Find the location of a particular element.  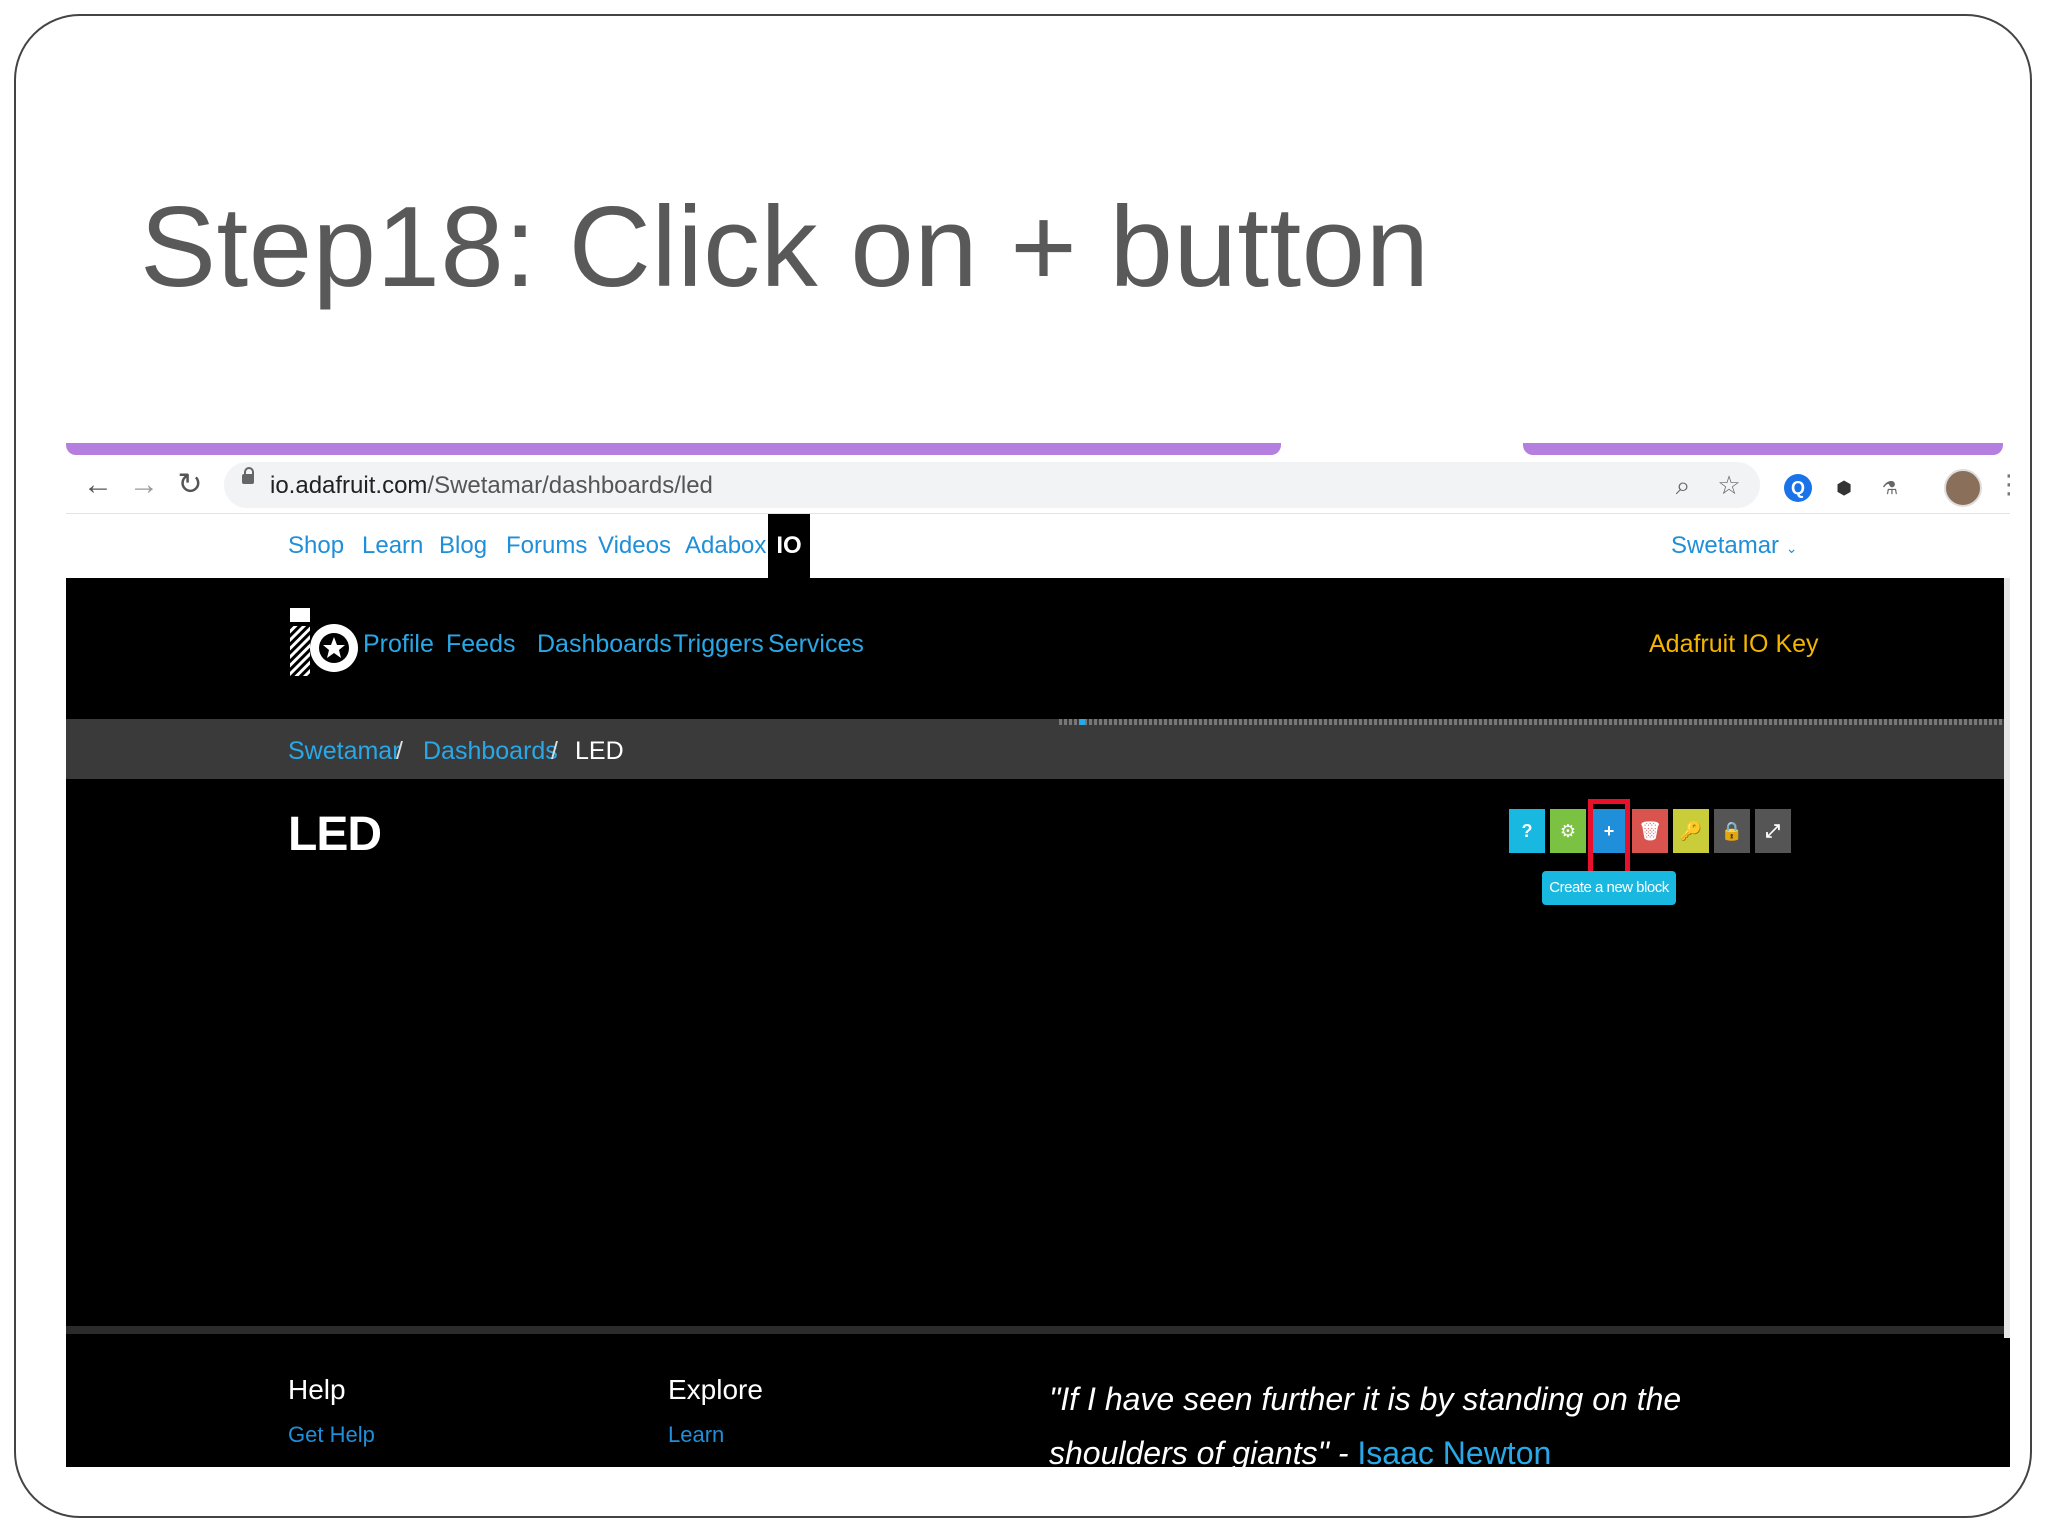

breadcrumb-dashboards: Dashboards is located at coordinates (490, 751).